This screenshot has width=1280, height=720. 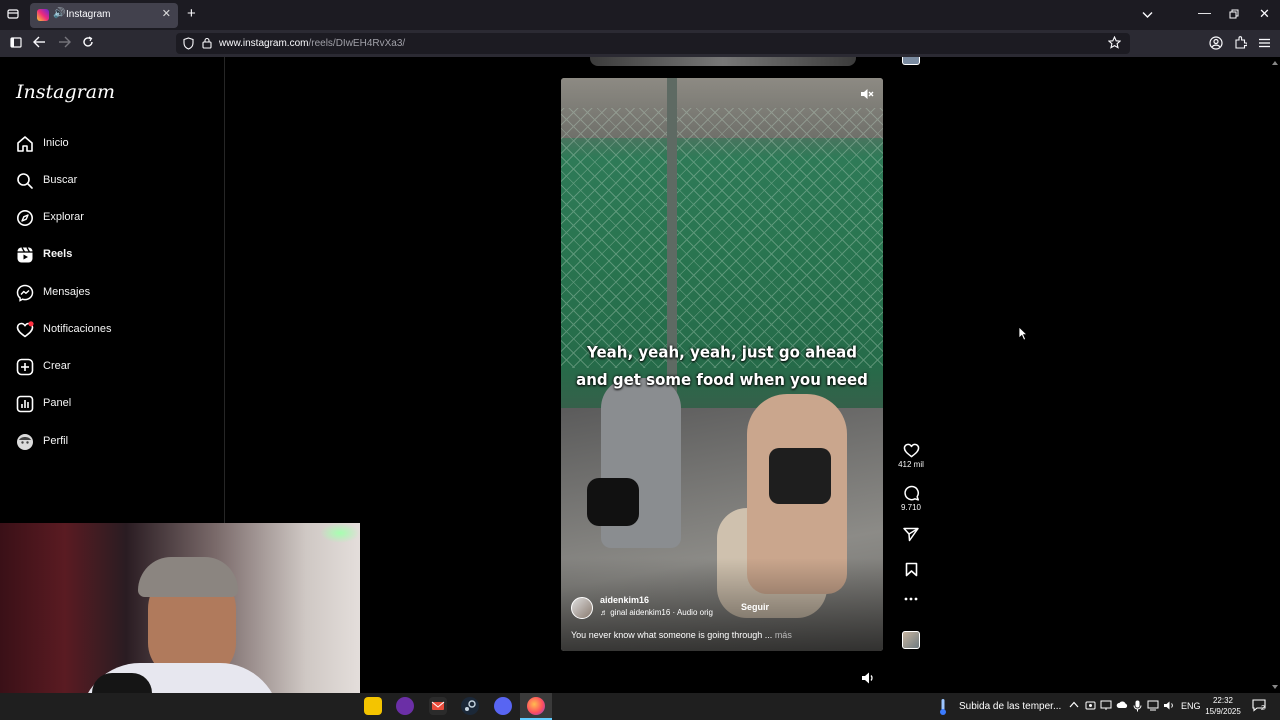 I want to click on forward-arrow-icon, so click(x=64, y=43).